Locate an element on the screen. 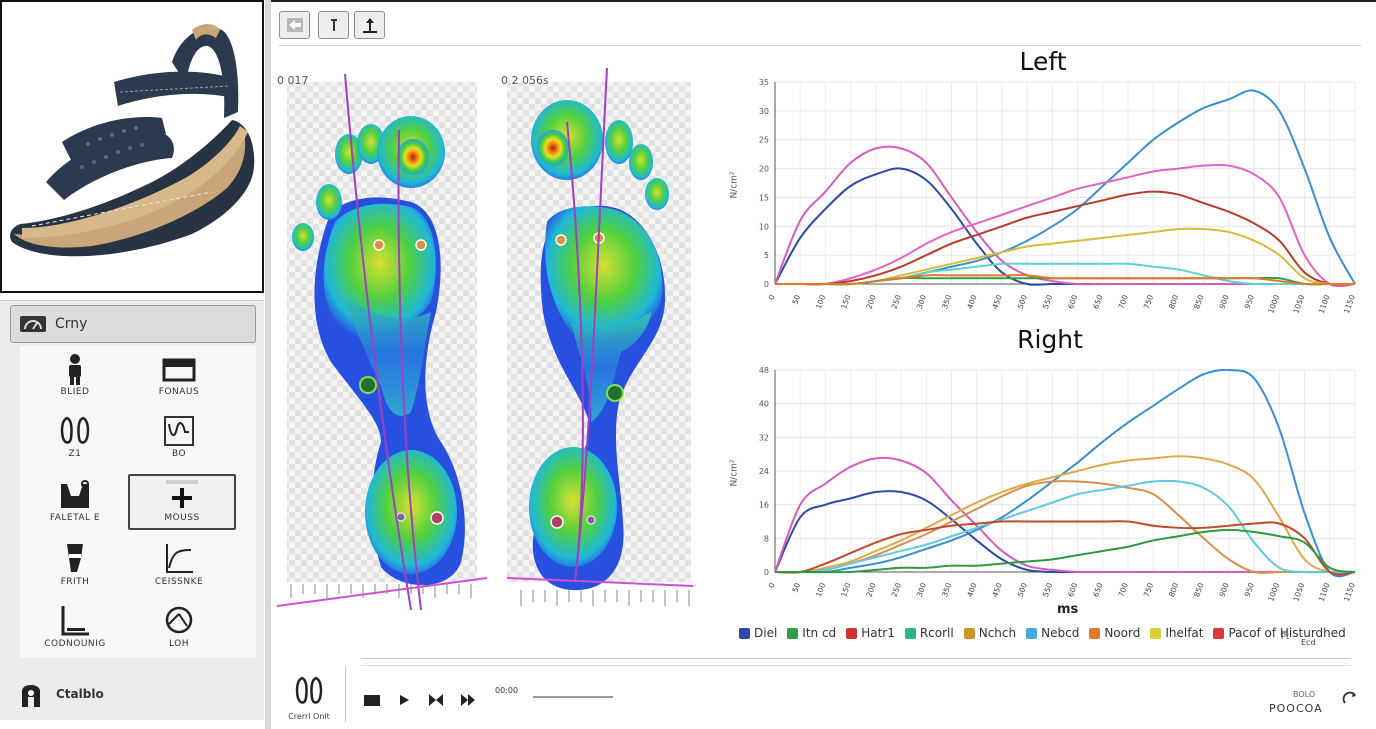 Image resolution: width=1376 pixels, height=729 pixels. tool-loh: LOH is located at coordinates (179, 631).